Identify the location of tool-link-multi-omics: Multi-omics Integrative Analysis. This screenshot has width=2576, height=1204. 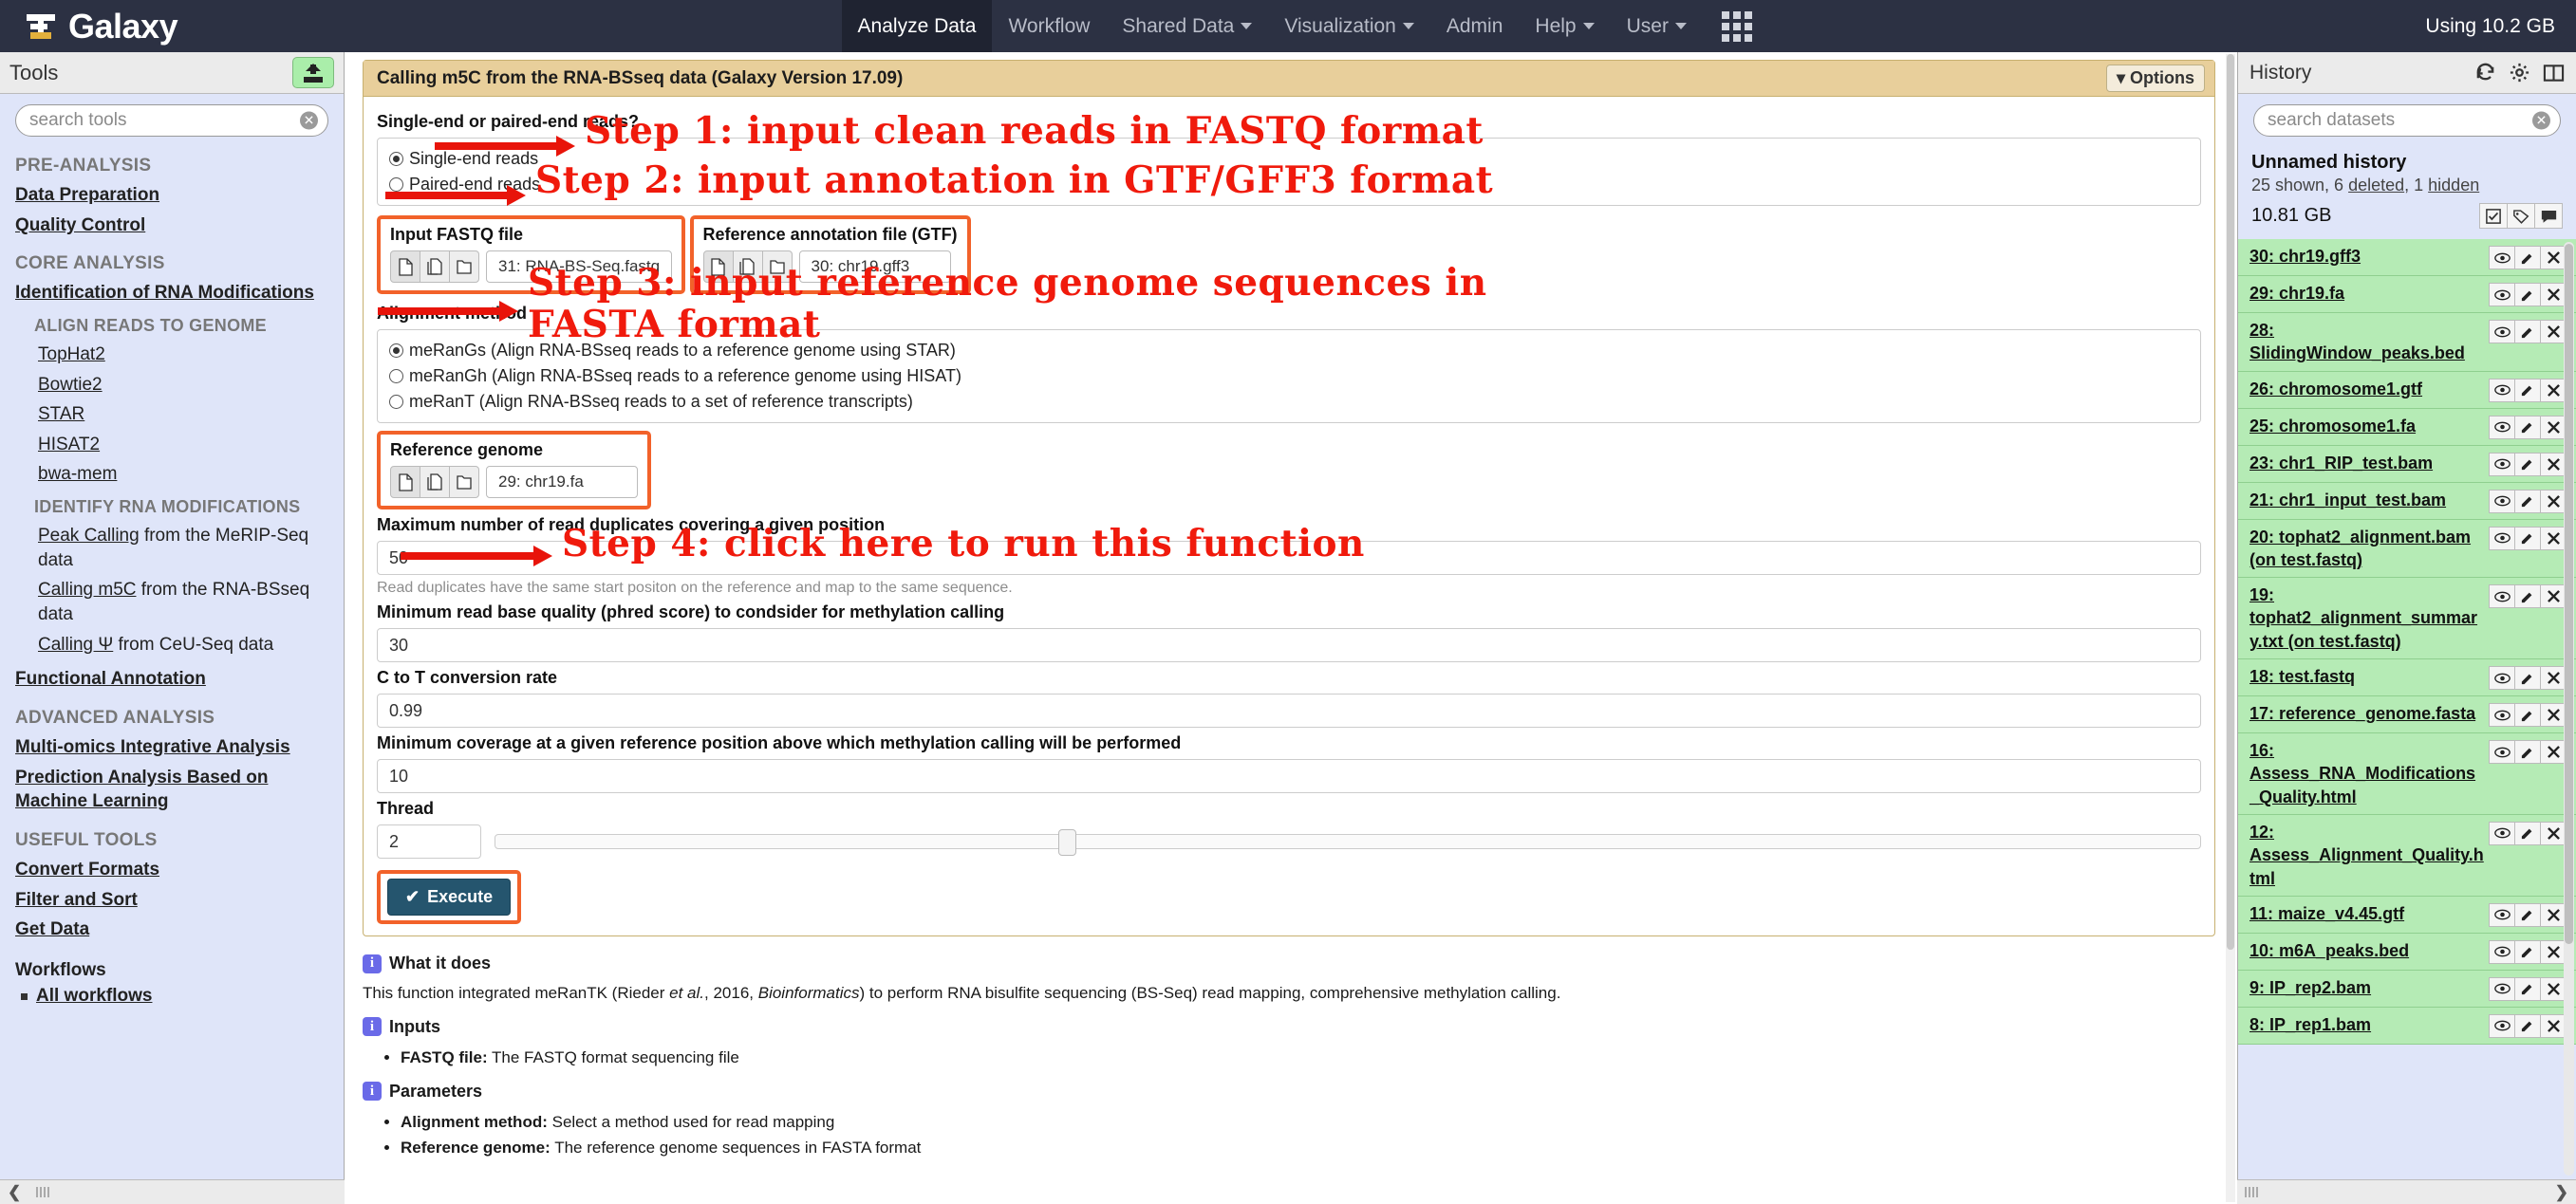
(172, 747).